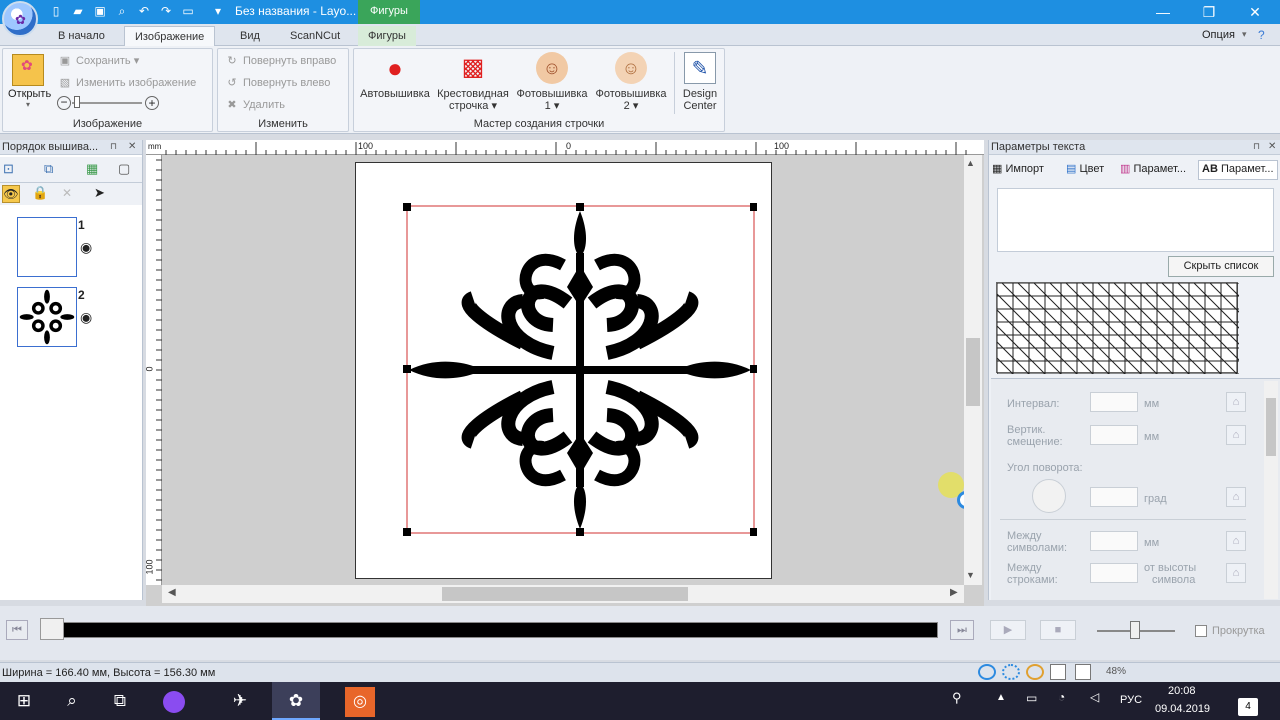 The height and width of the screenshot is (720, 1280). I want to click on clock-time: 20:08, so click(1182, 691).